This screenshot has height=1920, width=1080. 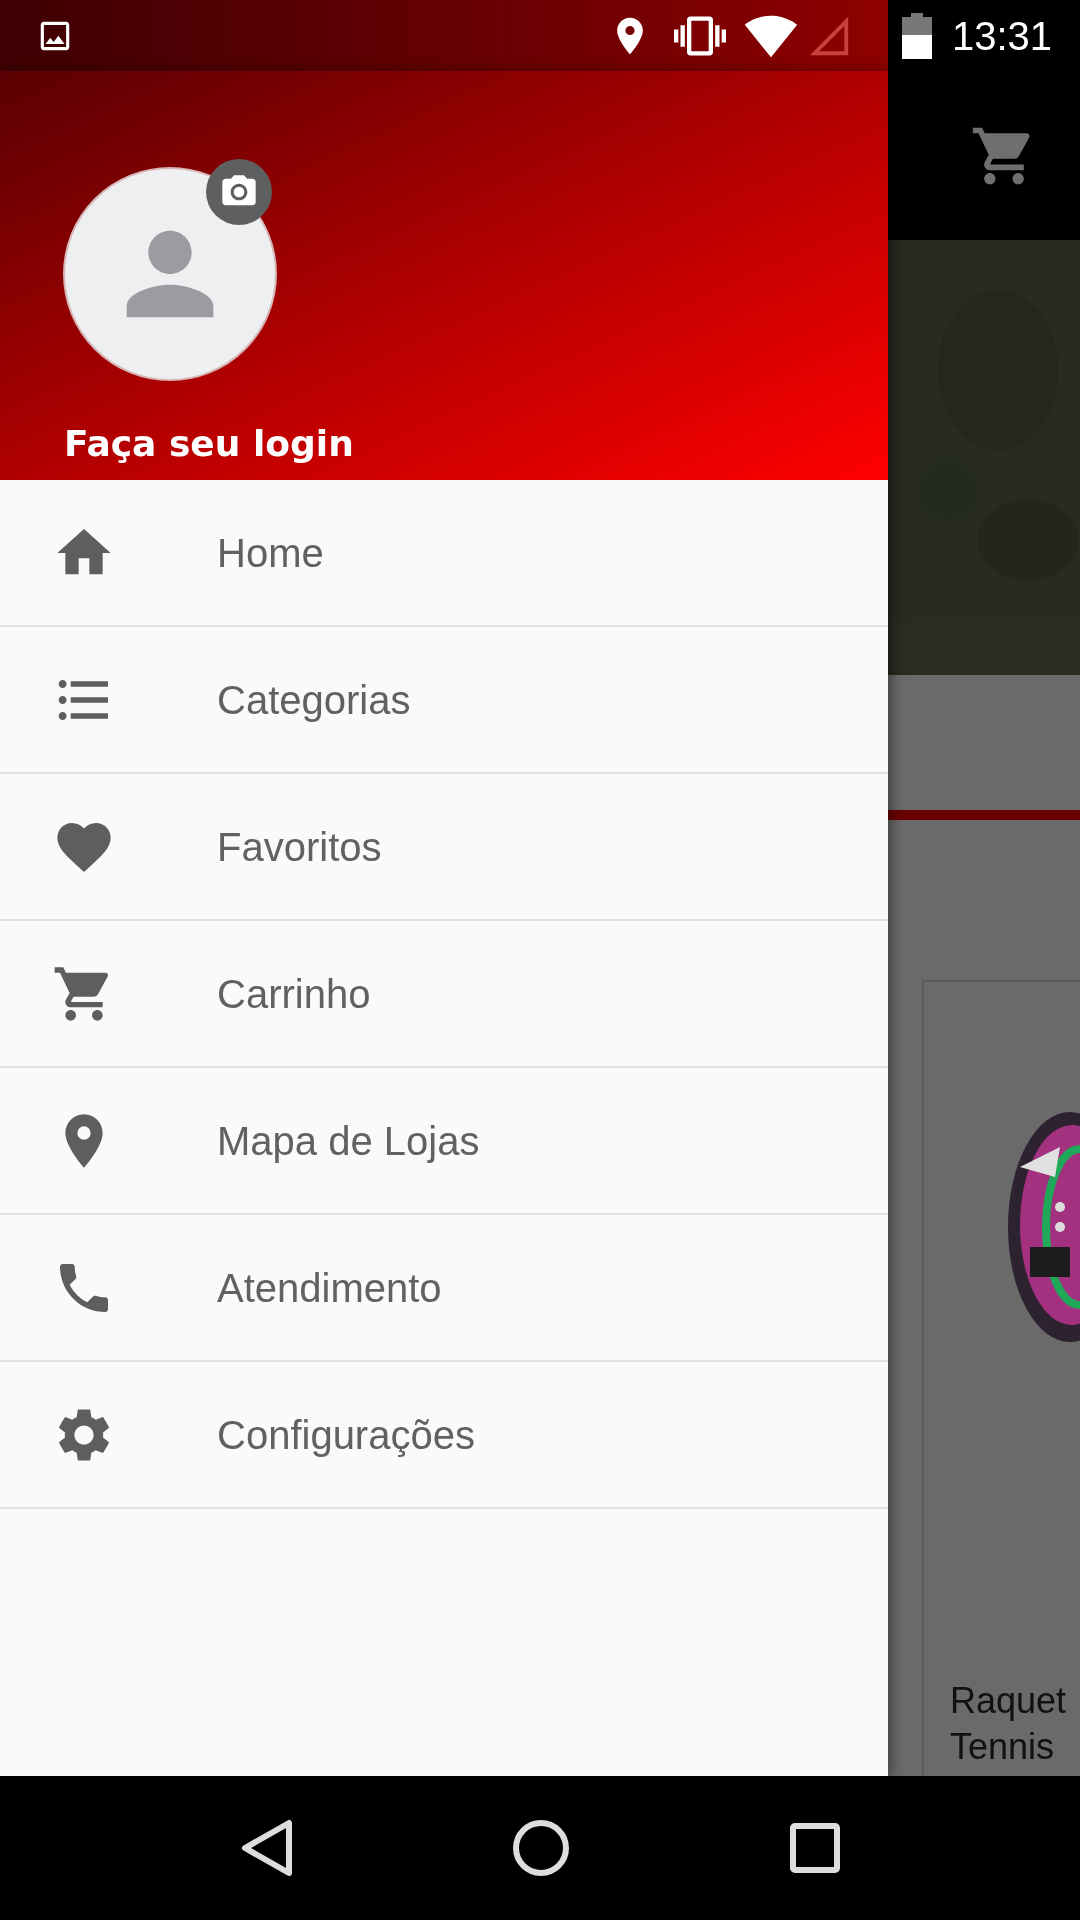 I want to click on product-card: Raquet Tennis, so click(x=1001, y=1378).